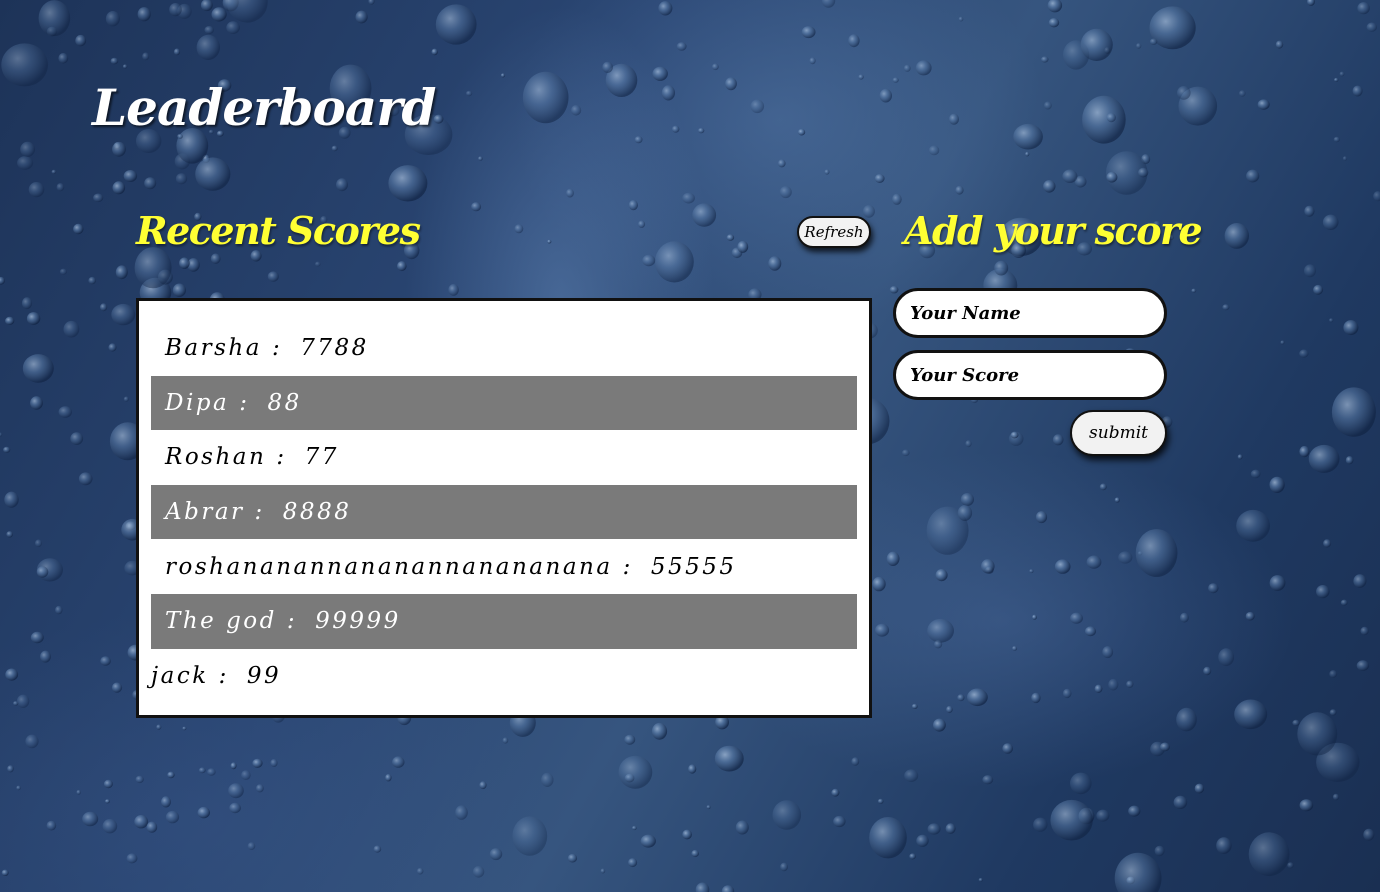 This screenshot has width=1380, height=892. Describe the element at coordinates (1030, 313) in the screenshot. I see `name-input` at that location.